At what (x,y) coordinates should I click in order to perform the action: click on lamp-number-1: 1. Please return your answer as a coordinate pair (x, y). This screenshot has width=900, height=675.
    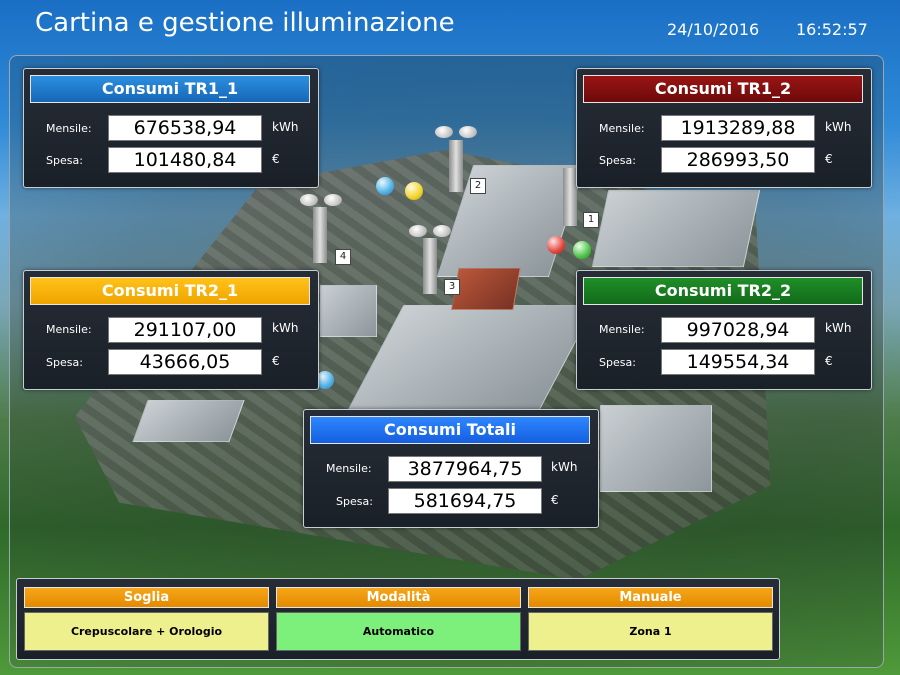
    Looking at the image, I should click on (591, 220).